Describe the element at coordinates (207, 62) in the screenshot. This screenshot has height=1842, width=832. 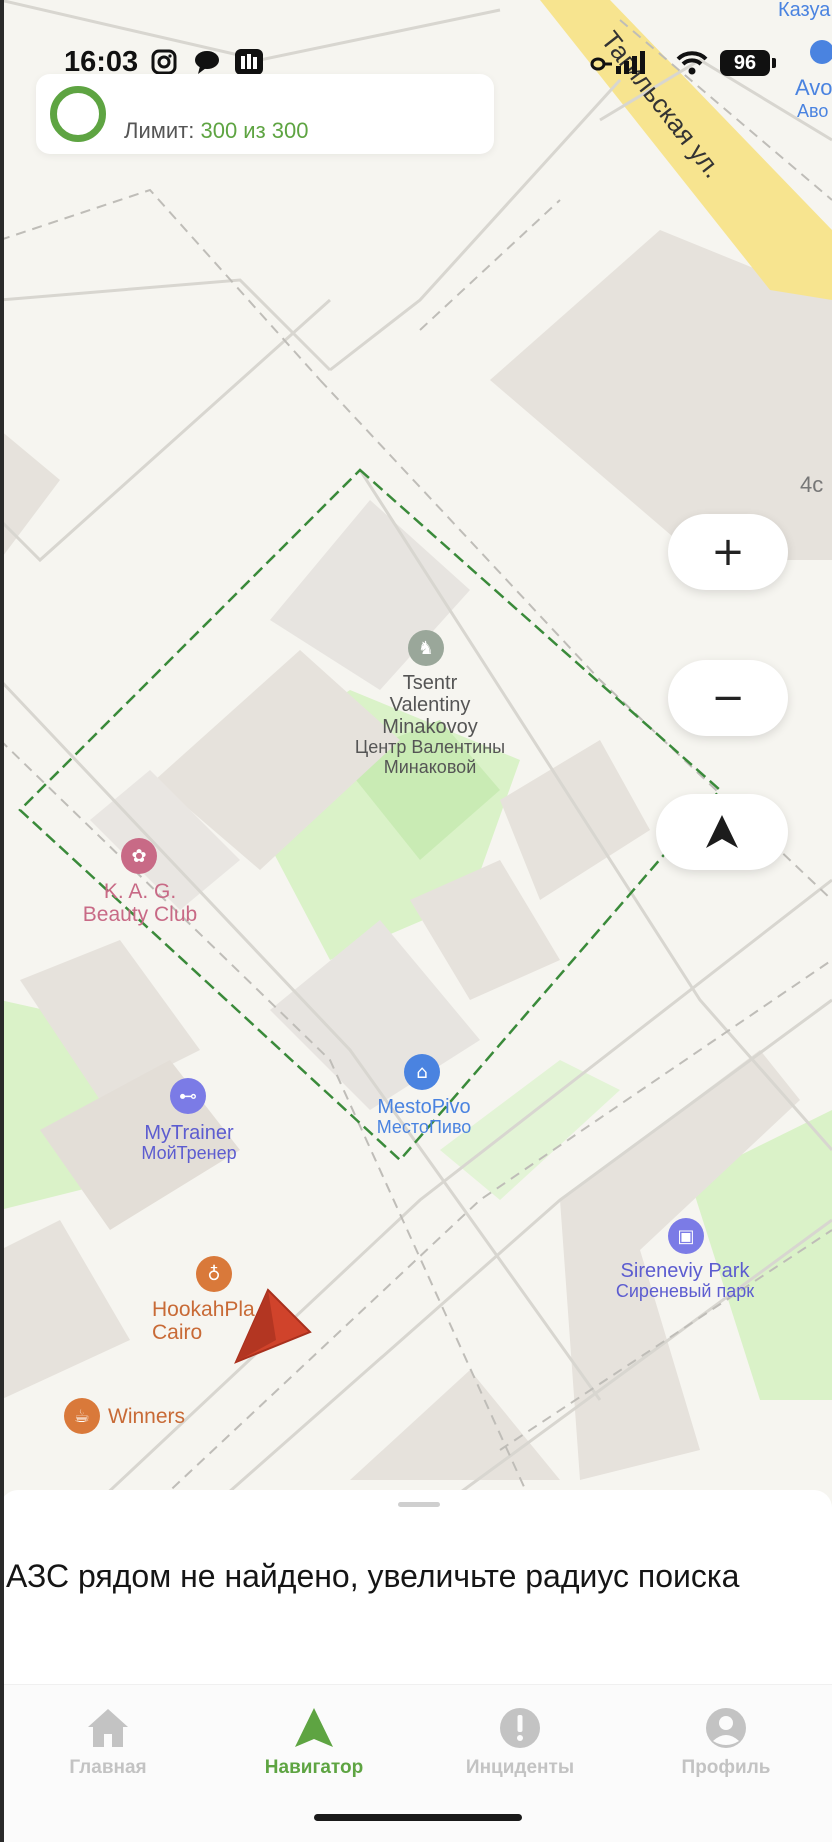
I see `chat-bubble-icon` at that location.